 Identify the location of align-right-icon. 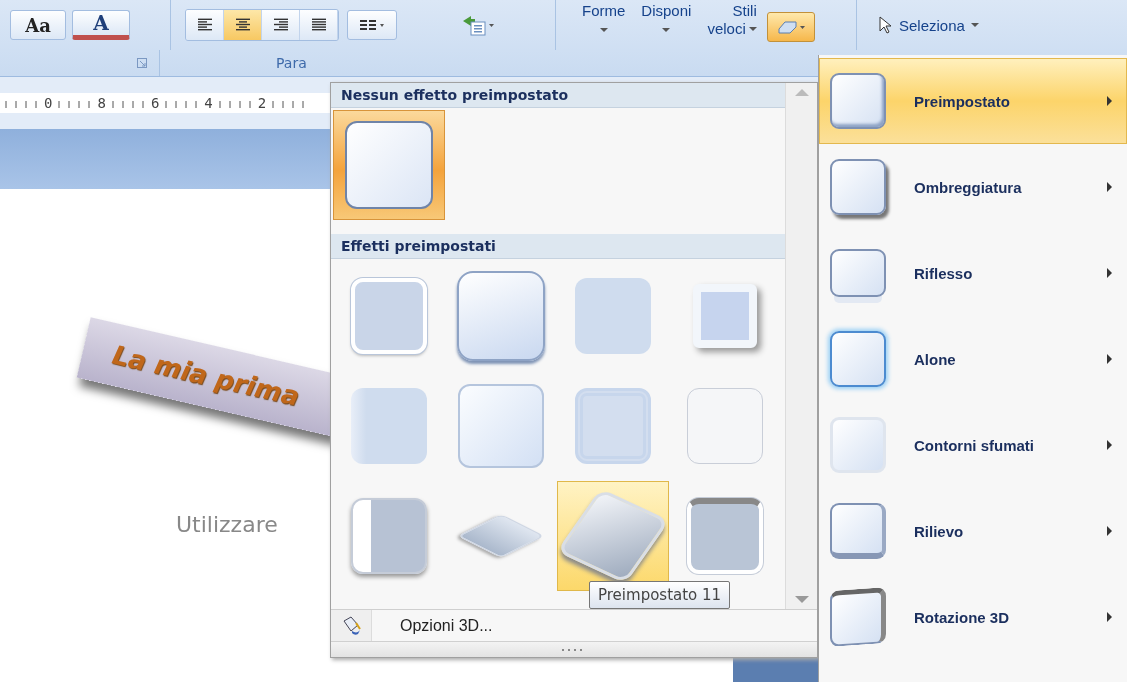
(280, 25).